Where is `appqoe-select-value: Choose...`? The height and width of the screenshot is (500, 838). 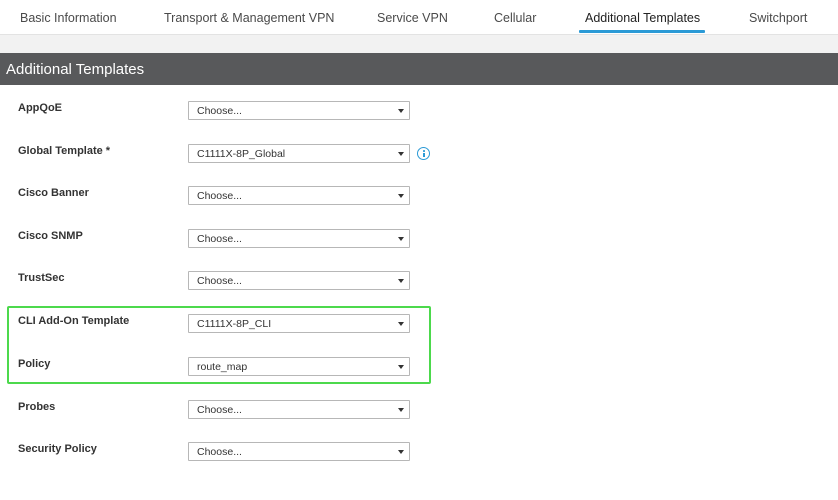 appqoe-select-value: Choose... is located at coordinates (219, 111).